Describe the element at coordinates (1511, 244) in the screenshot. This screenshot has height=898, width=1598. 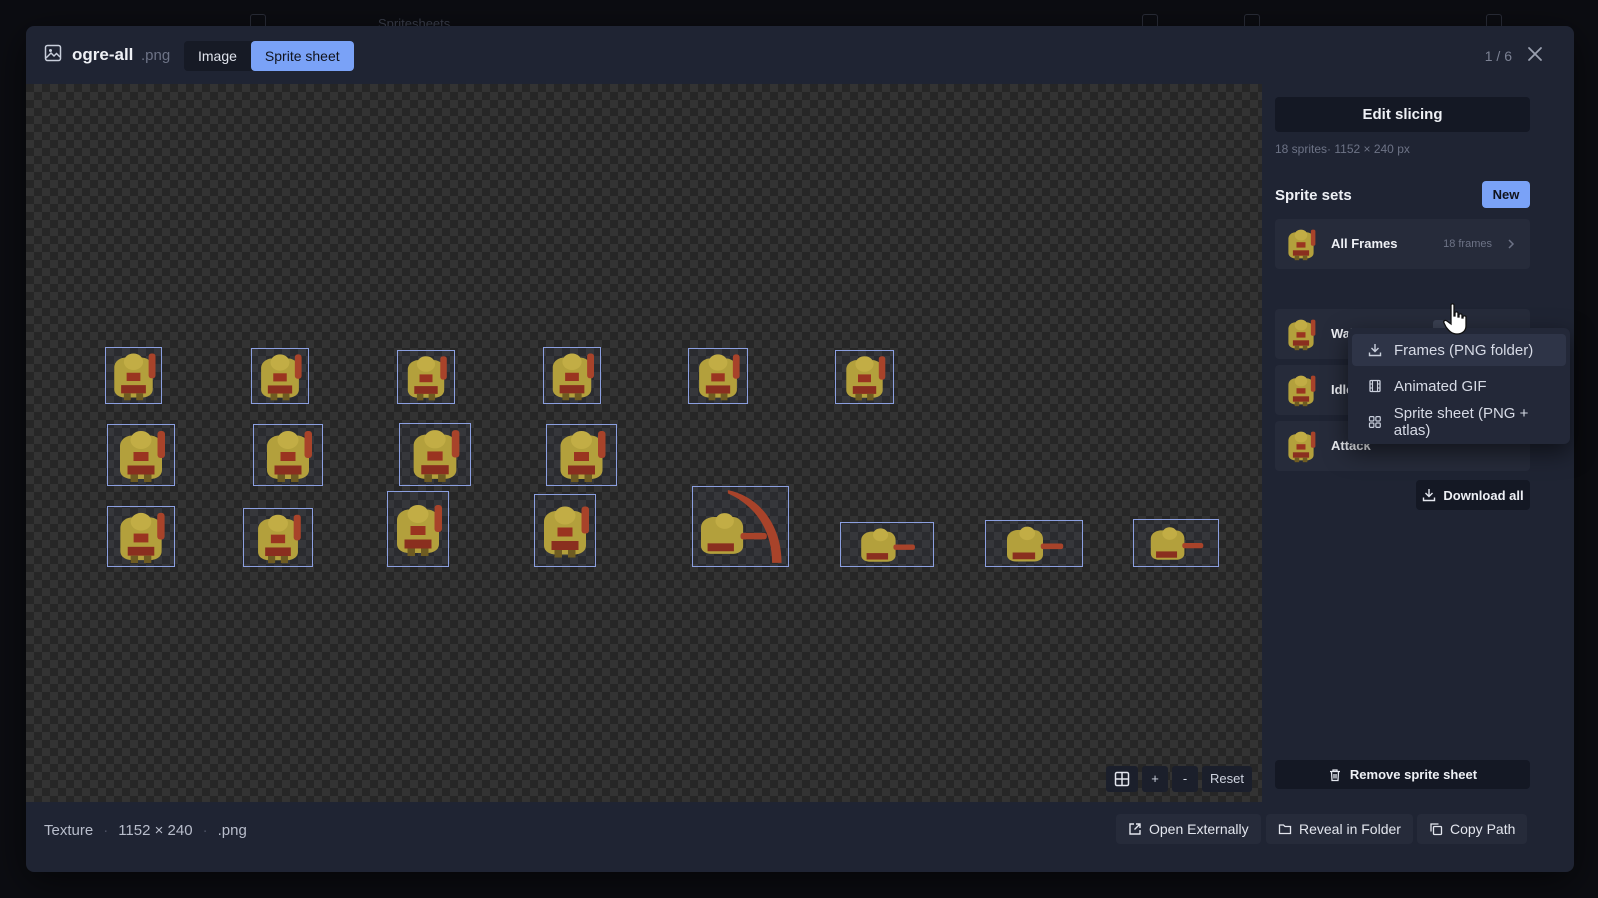
I see `chevron-right-icon` at that location.